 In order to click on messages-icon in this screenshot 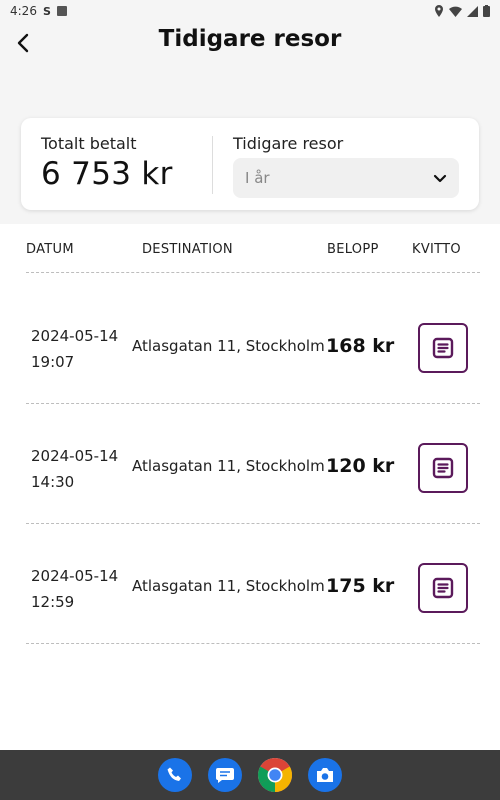, I will do `click(225, 775)`.